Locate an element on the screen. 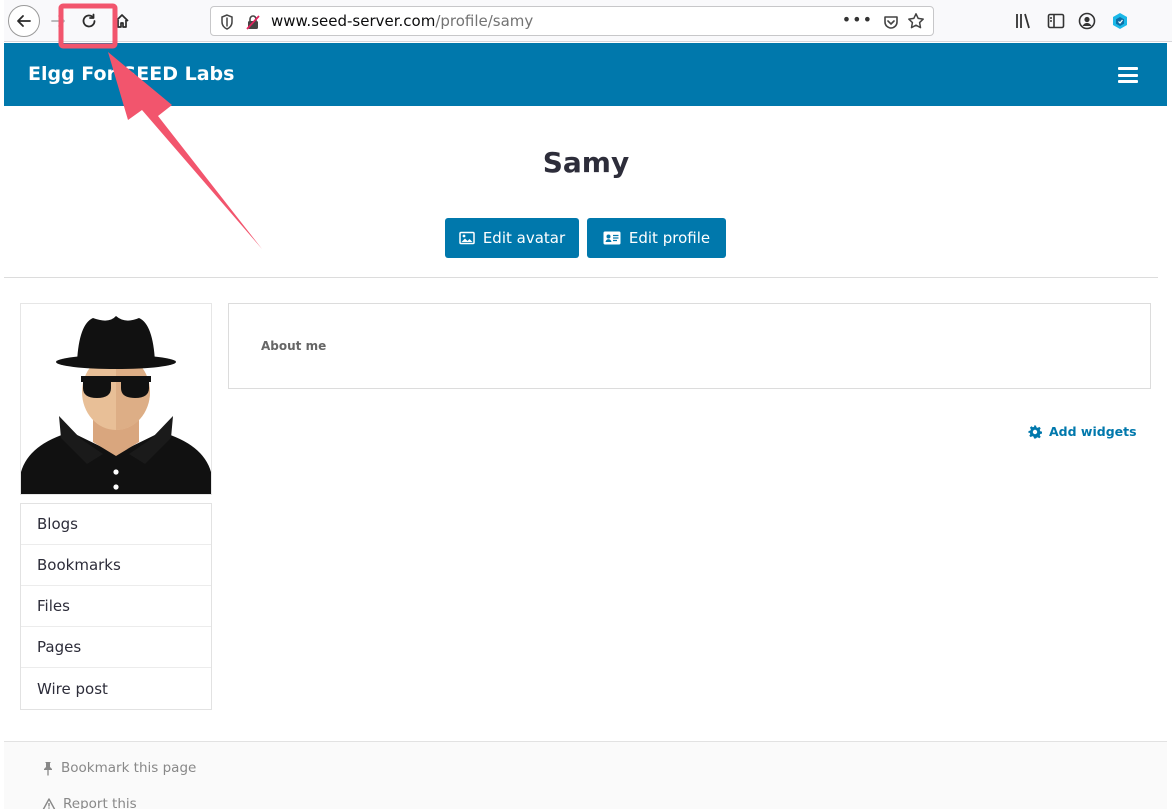 This screenshot has height=809, width=1172. back-button is located at coordinates (24, 21).